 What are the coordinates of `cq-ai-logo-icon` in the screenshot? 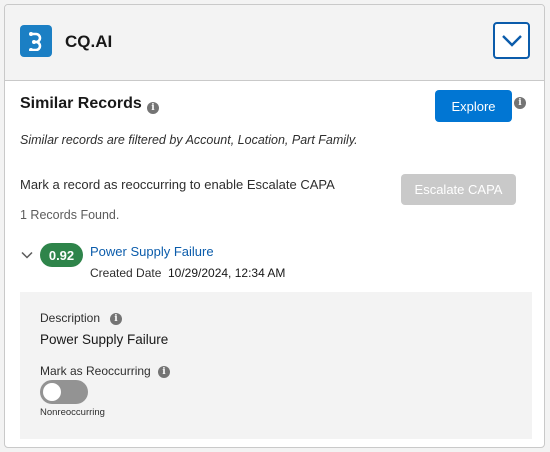 It's located at (36, 41).